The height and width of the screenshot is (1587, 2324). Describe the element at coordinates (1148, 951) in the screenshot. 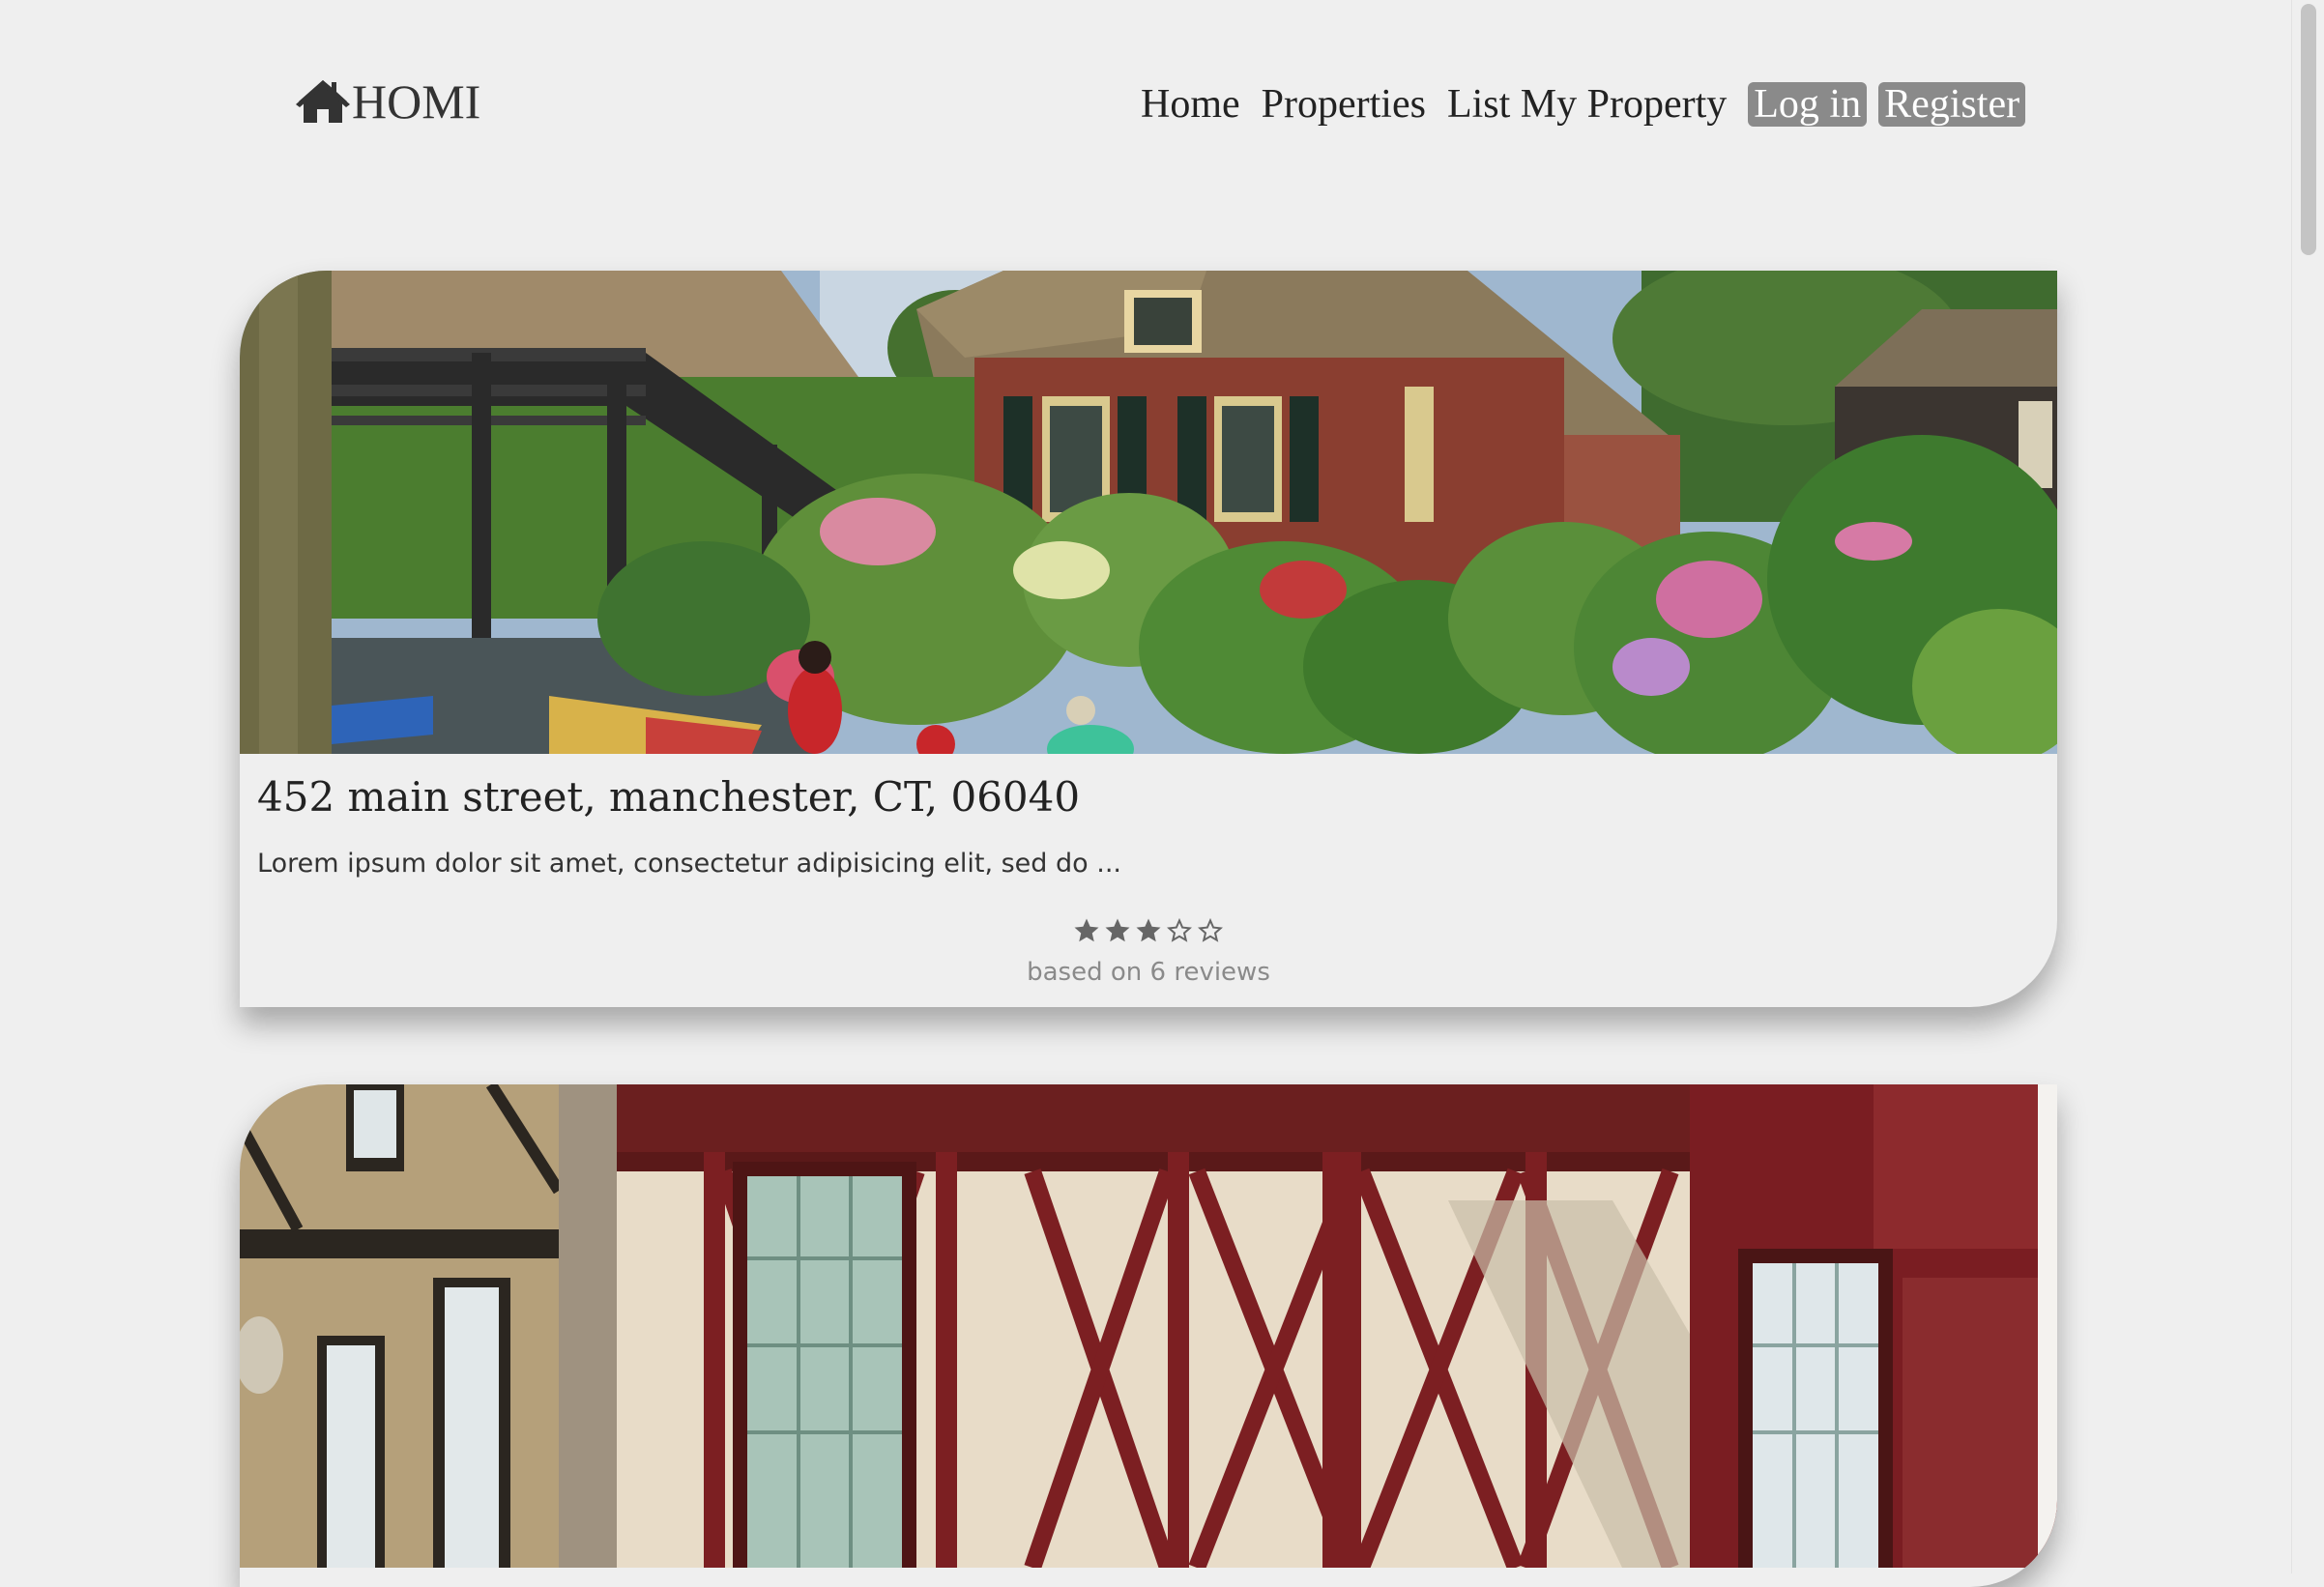

I see `property-rating: based on 6 reviews` at that location.